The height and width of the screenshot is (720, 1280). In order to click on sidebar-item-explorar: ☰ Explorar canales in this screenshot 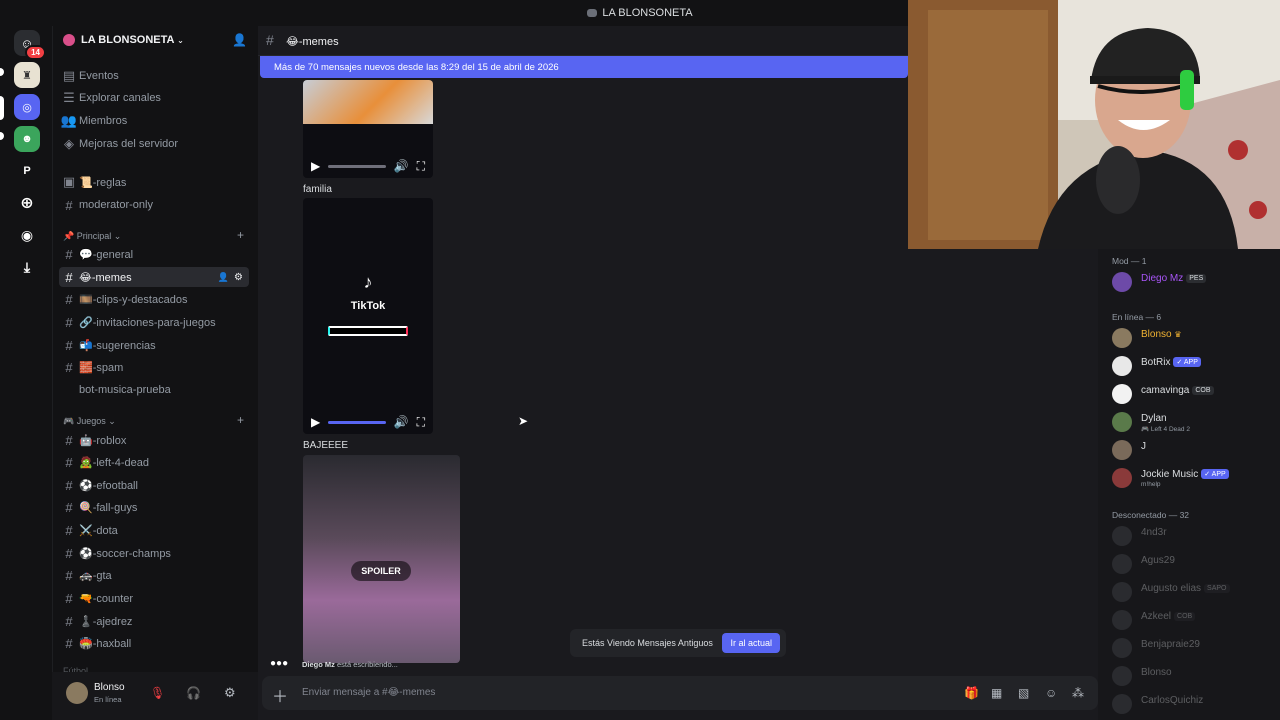, I will do `click(154, 98)`.